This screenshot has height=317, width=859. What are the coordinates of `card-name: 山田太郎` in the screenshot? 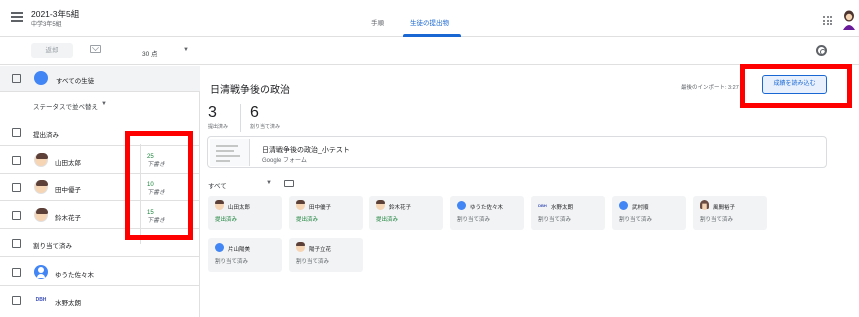 It's located at (239, 208).